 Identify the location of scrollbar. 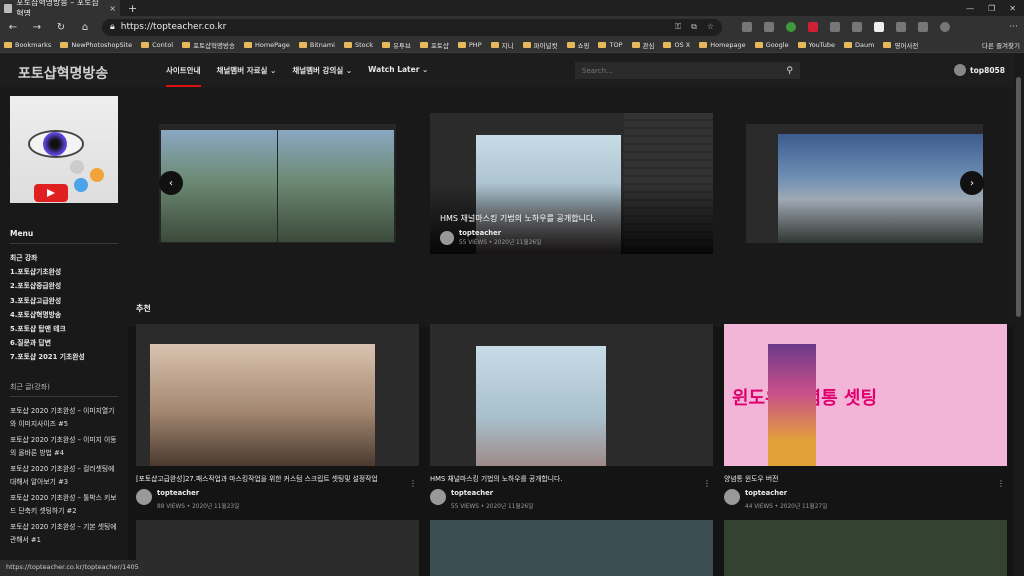
(1019, 314).